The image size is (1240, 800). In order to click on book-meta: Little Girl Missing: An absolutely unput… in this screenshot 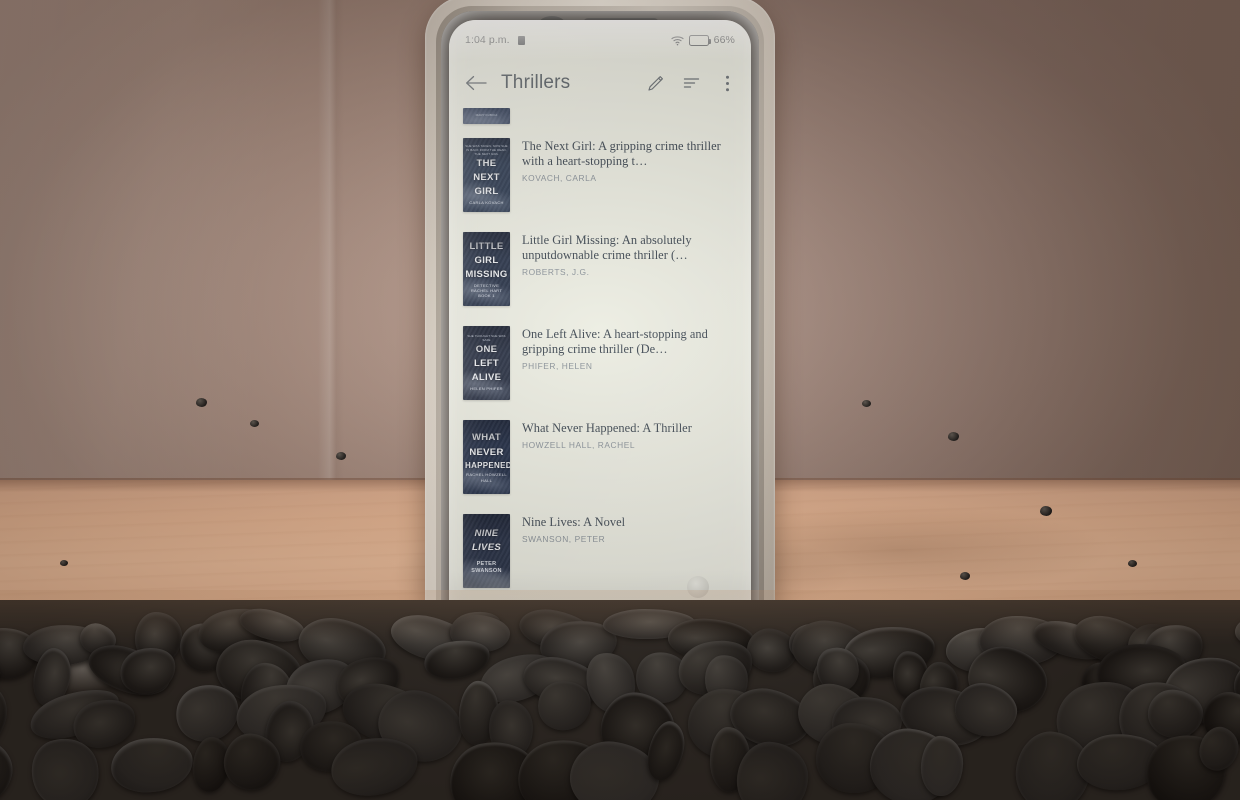, I will do `click(629, 254)`.